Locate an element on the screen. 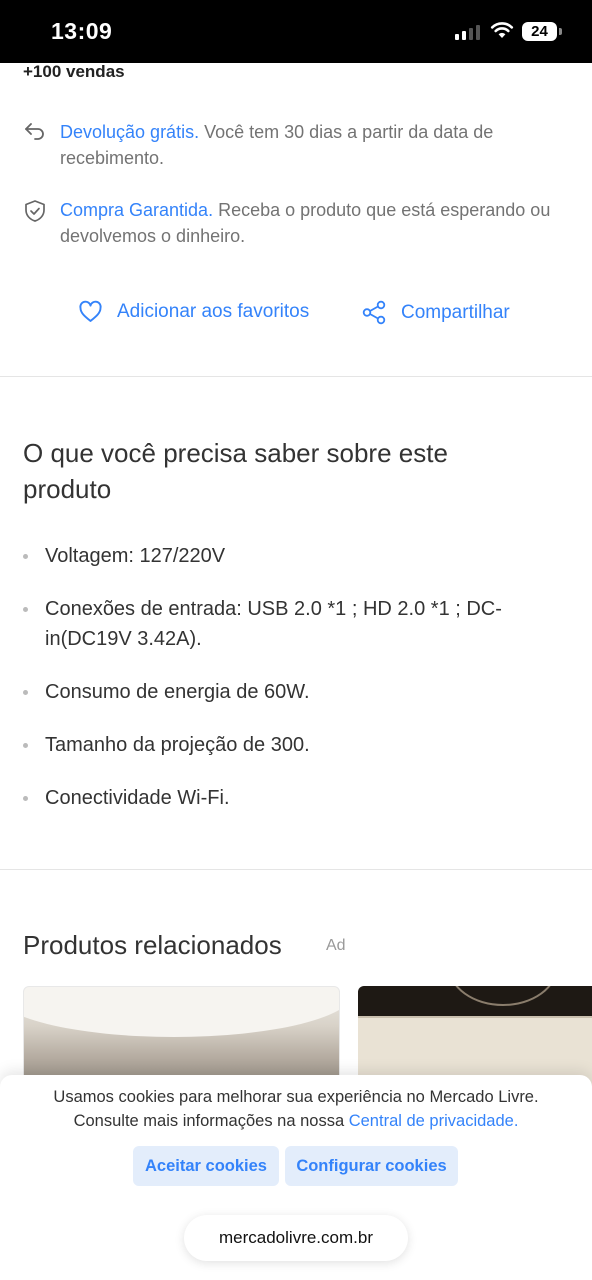 Image resolution: width=592 pixels, height=1280 pixels. related-products-title: Produtos relacionados is located at coordinates (152, 945).